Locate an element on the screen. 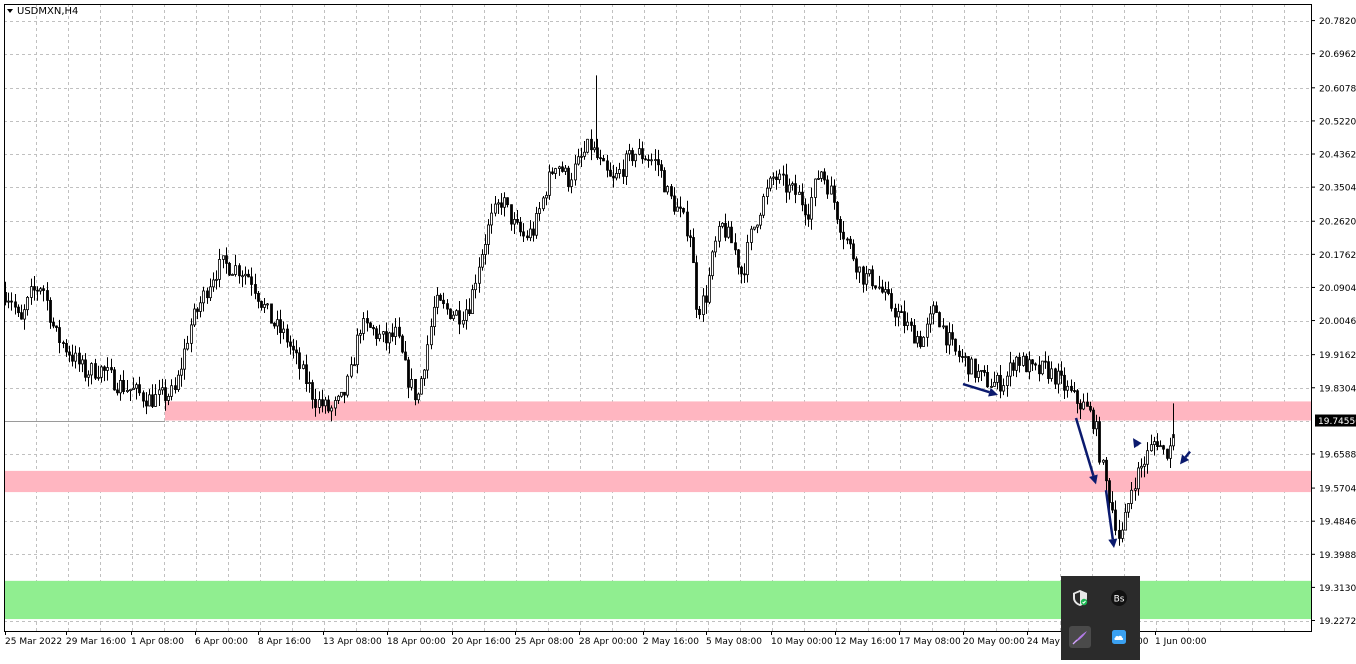 The width and height of the screenshot is (1356, 664). price-tick-label: 20.43620 is located at coordinates (1337, 156).